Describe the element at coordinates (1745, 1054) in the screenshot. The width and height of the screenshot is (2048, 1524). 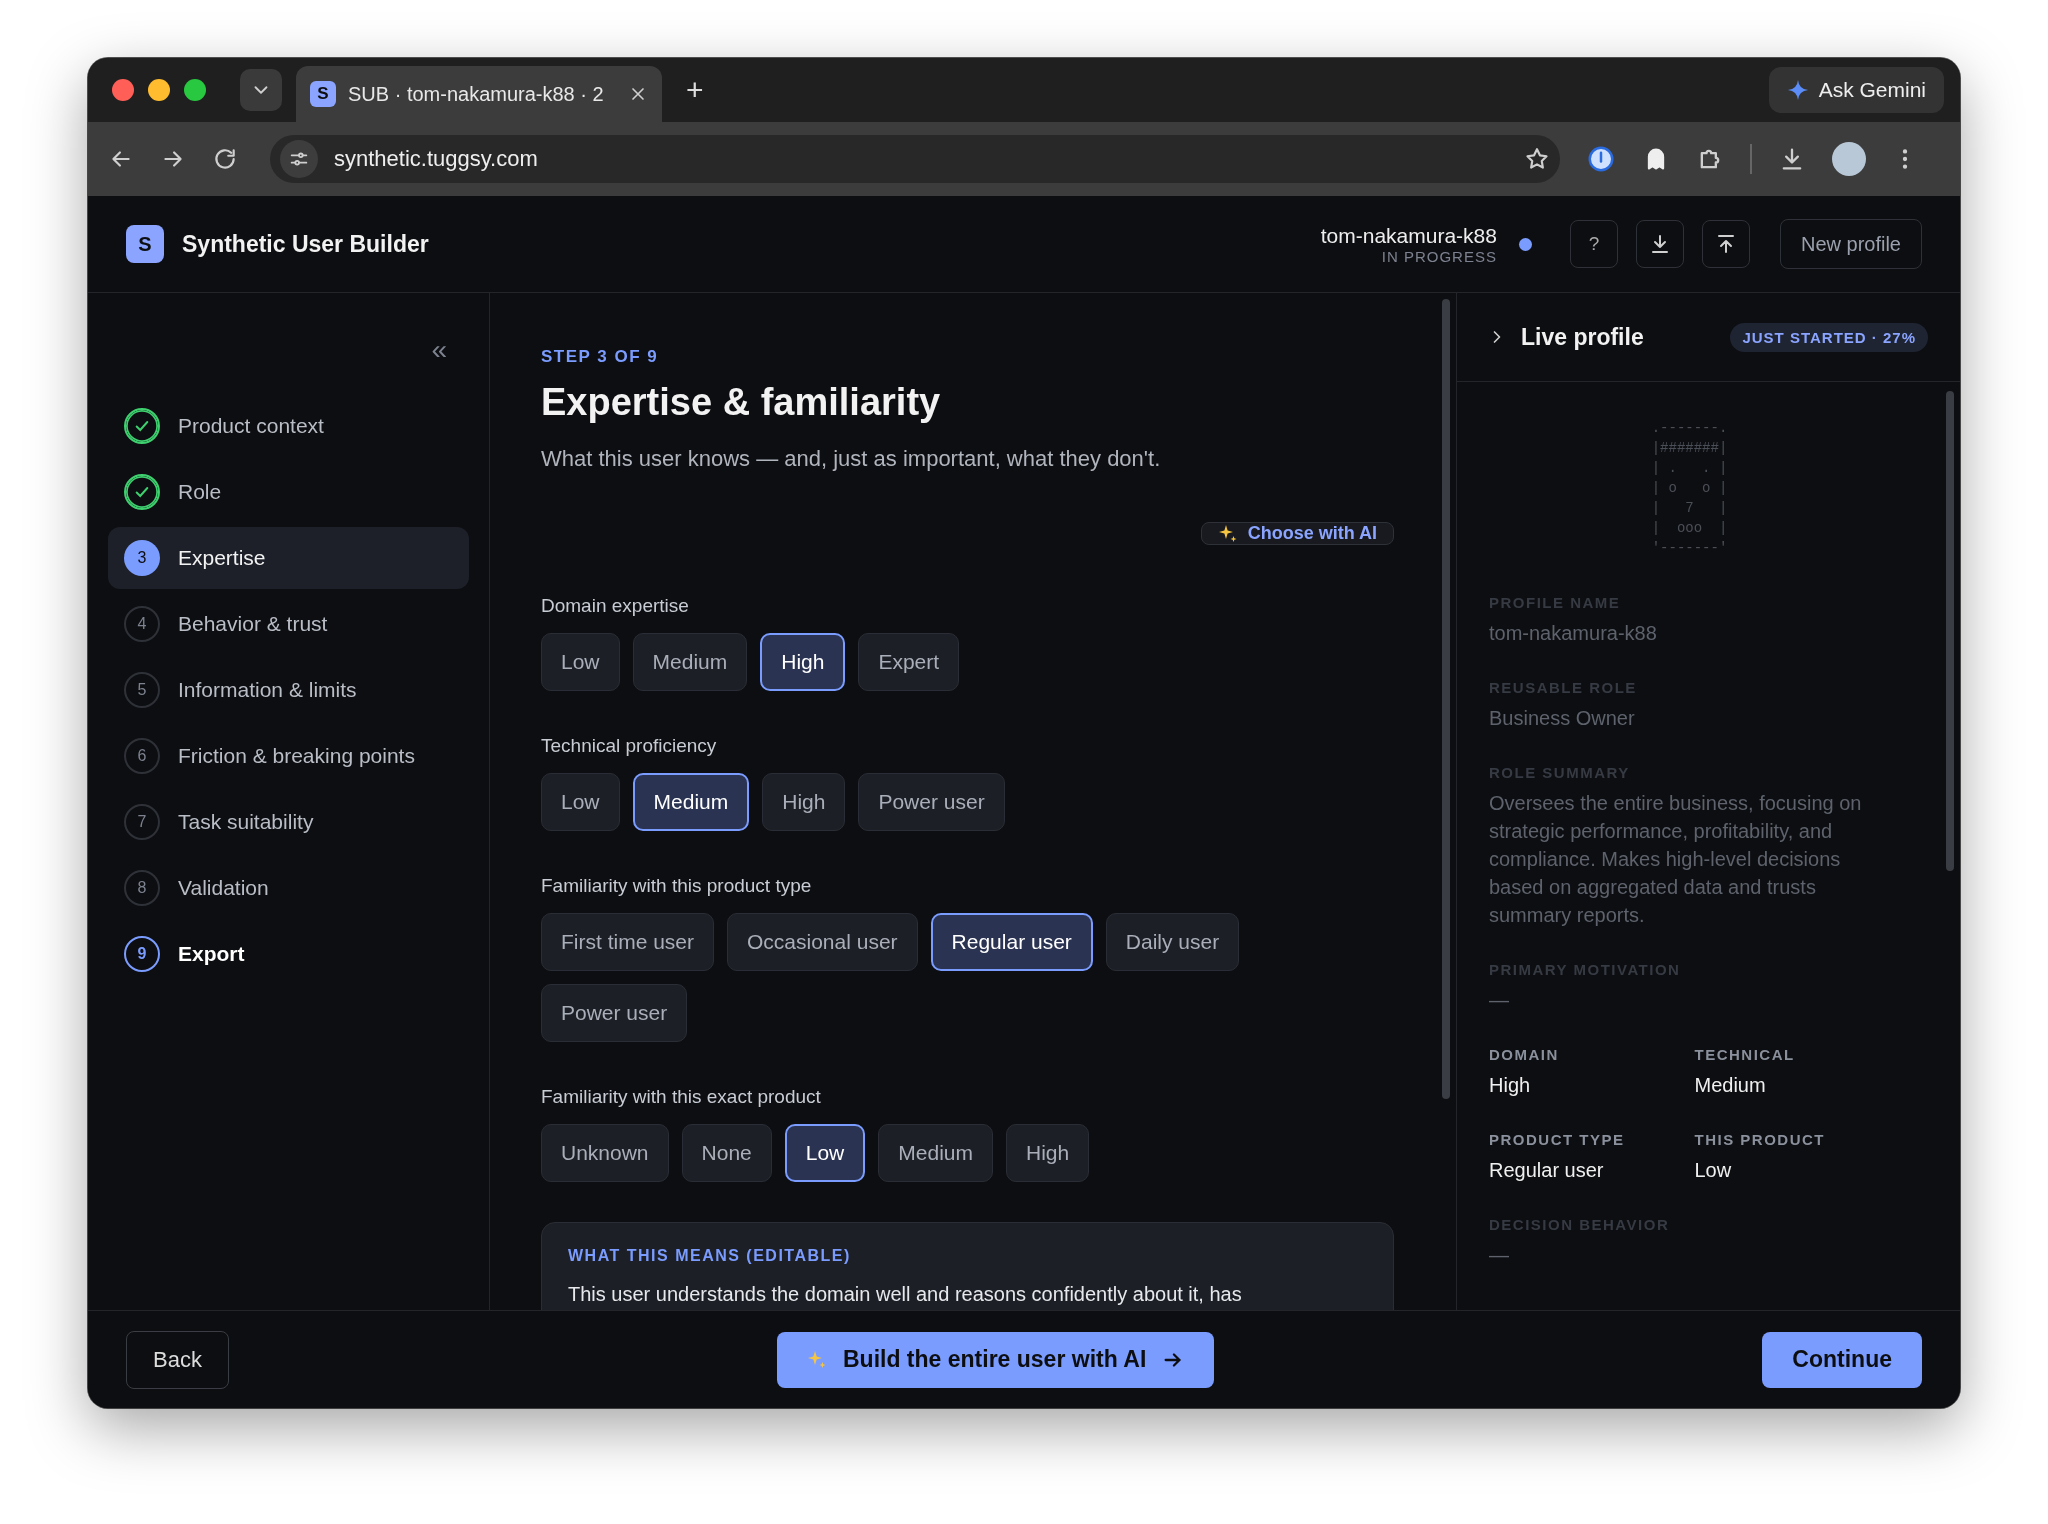
I see `field-label: TECHNICAL` at that location.